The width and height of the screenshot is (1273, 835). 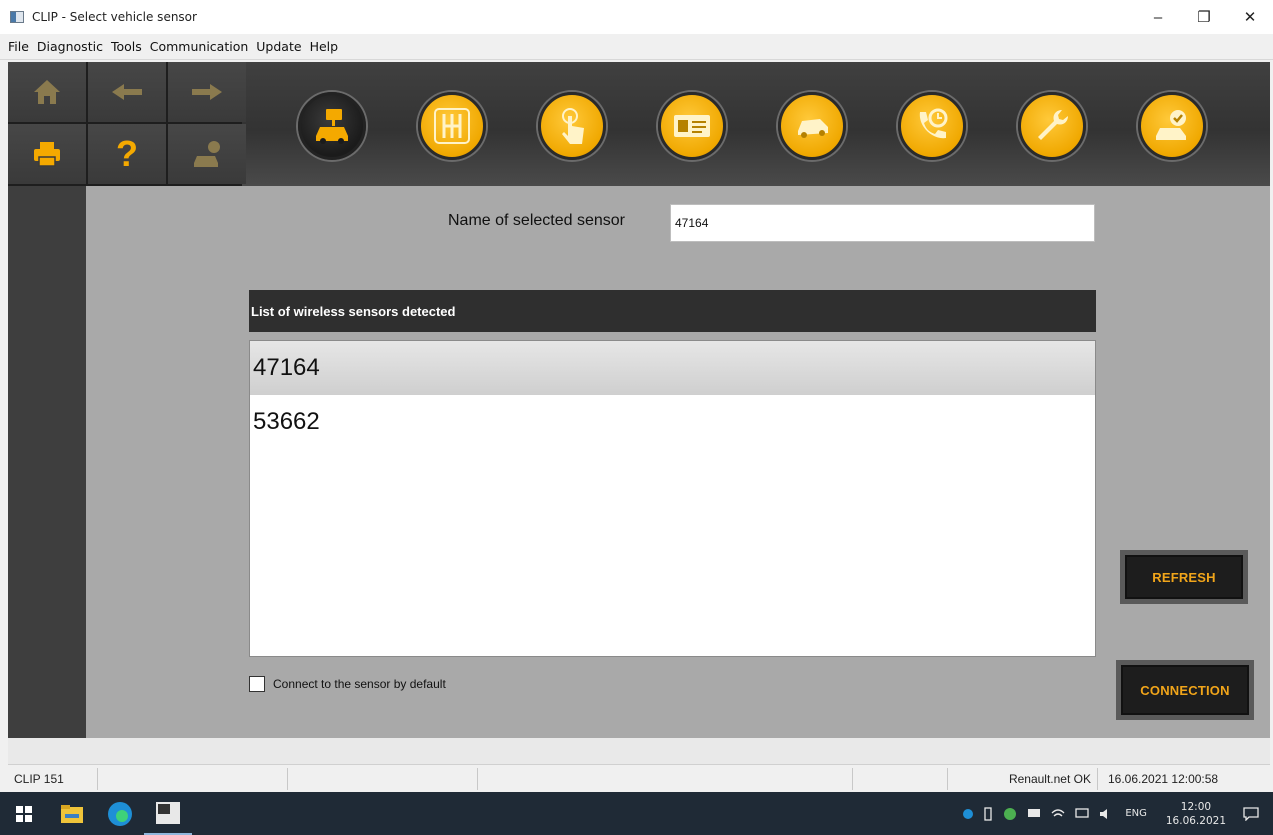 I want to click on clip-app-button, so click(x=168, y=813).